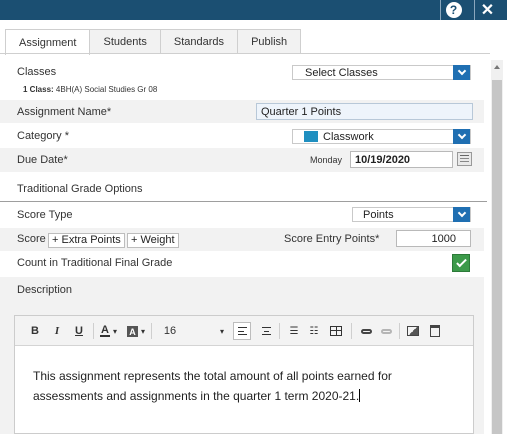  I want to click on tab-assignment: Assignment, so click(48, 42).